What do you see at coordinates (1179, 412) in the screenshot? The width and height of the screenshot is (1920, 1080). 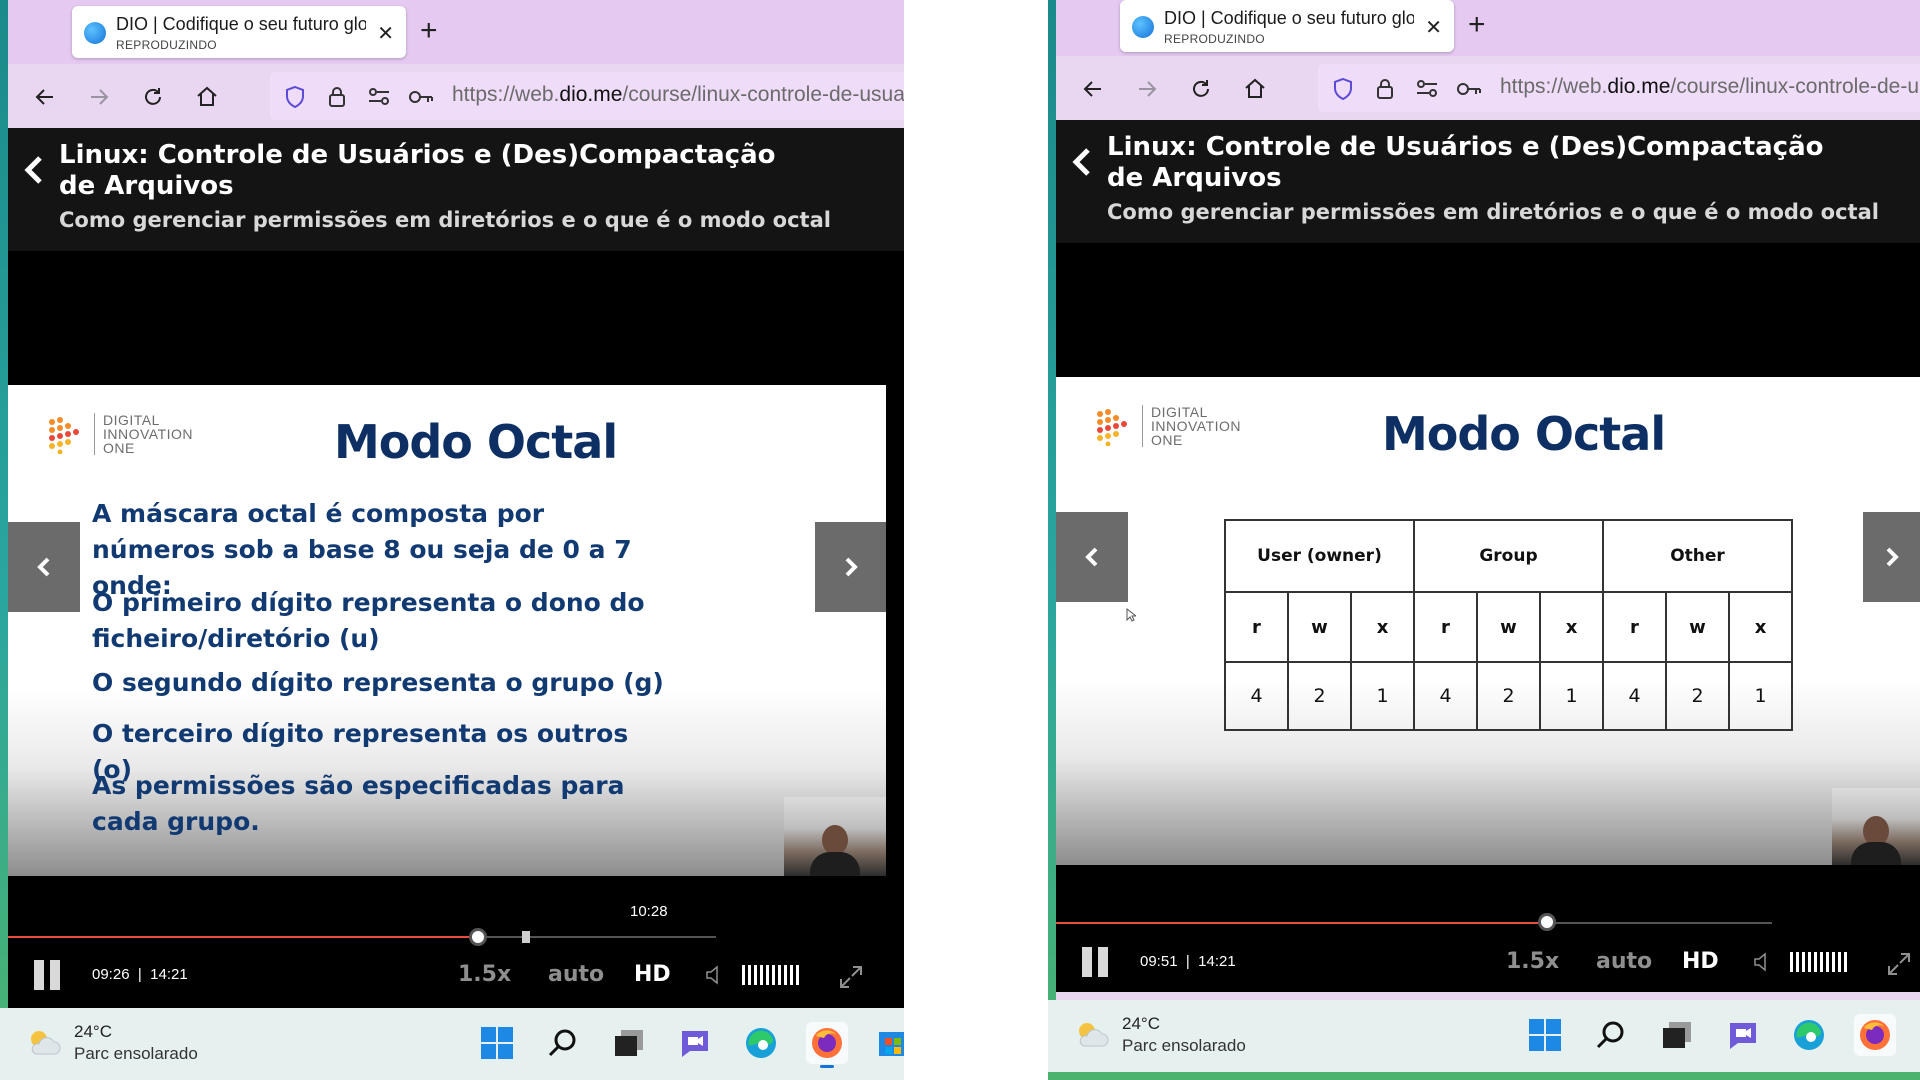 I see `logo-line: DIGITAL` at bounding box center [1179, 412].